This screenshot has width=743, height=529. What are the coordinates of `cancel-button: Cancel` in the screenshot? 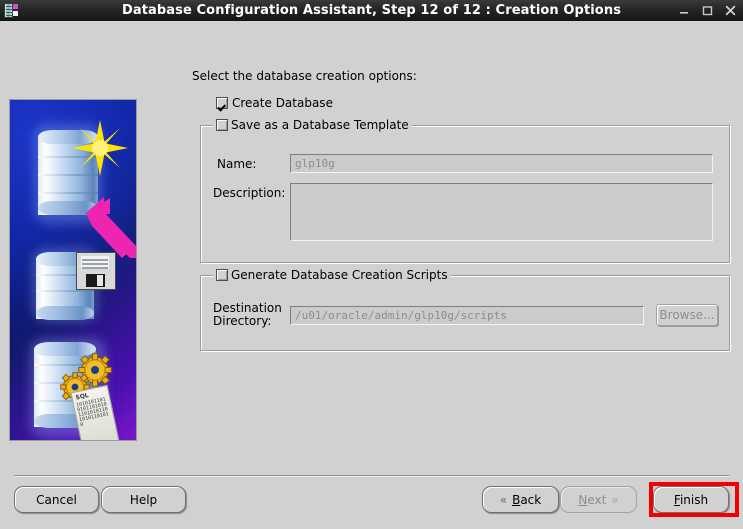 It's located at (56, 499).